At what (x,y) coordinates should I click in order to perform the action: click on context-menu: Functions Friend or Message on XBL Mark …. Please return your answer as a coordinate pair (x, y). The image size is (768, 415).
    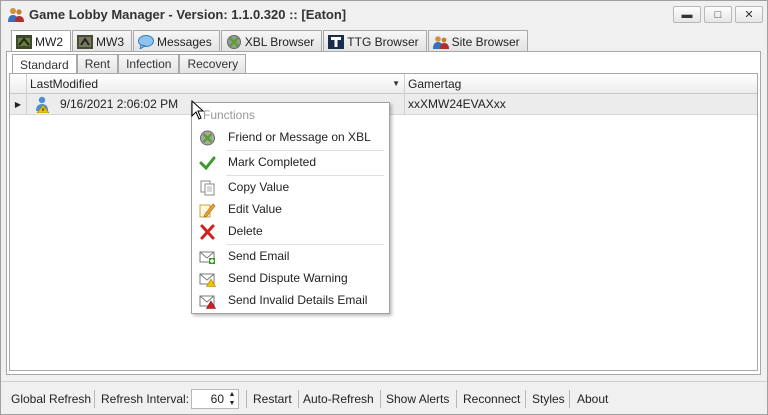
    Looking at the image, I should click on (290, 208).